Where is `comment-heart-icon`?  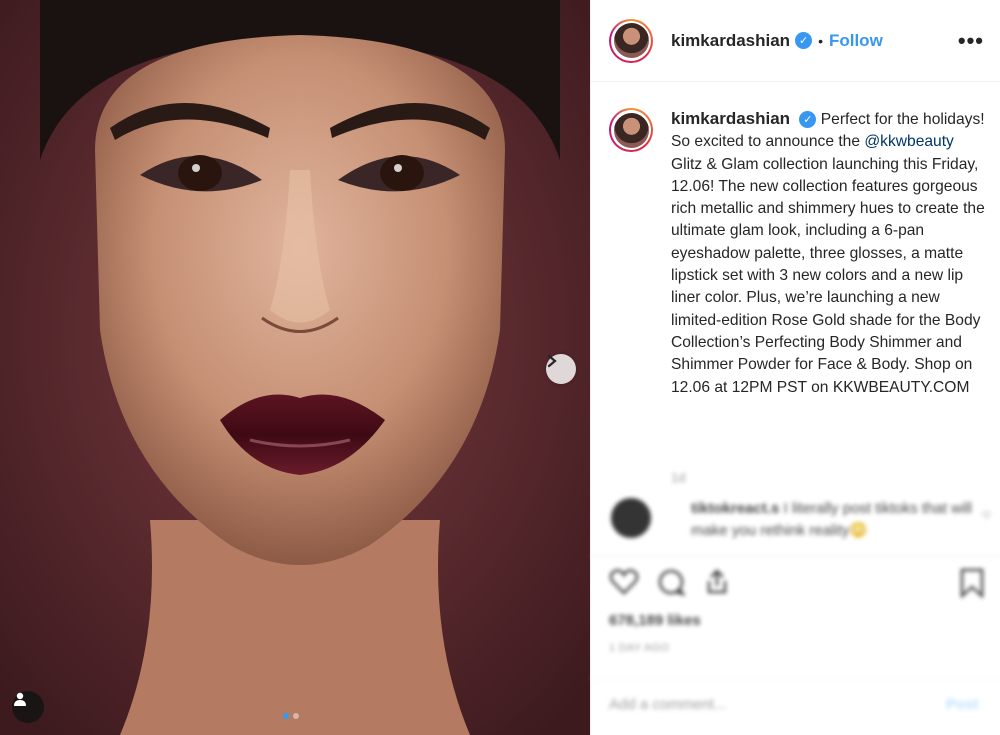
comment-heart-icon is located at coordinates (986, 515).